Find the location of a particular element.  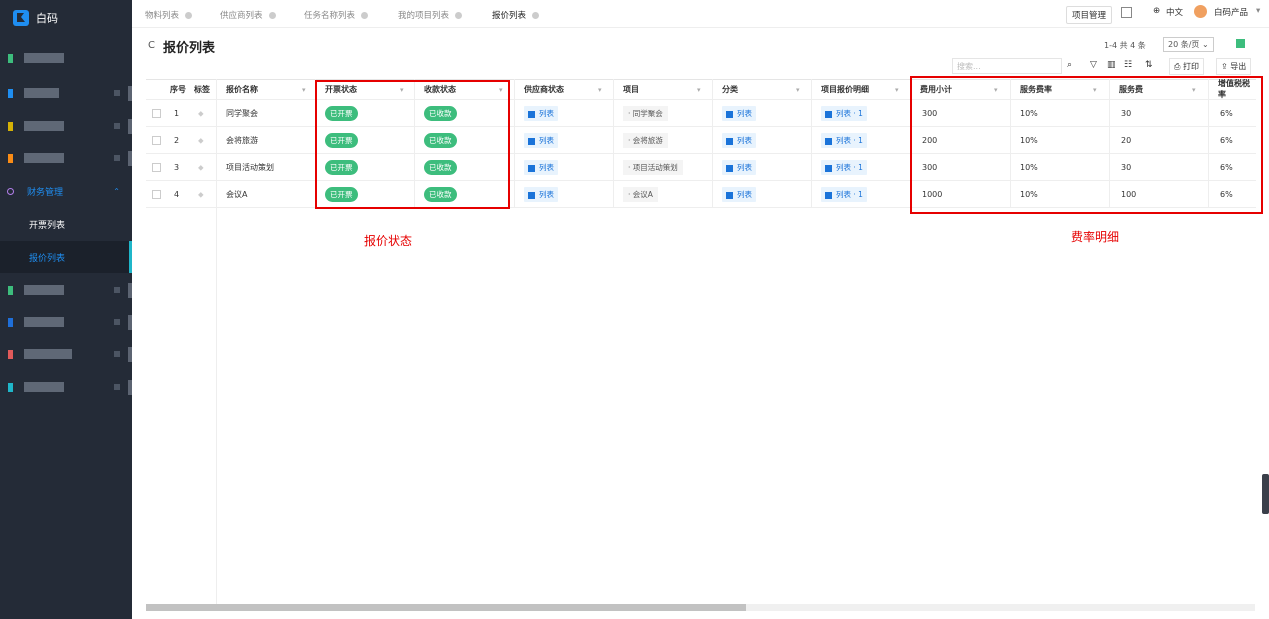

col-header-project: 项目 is located at coordinates (631, 89).